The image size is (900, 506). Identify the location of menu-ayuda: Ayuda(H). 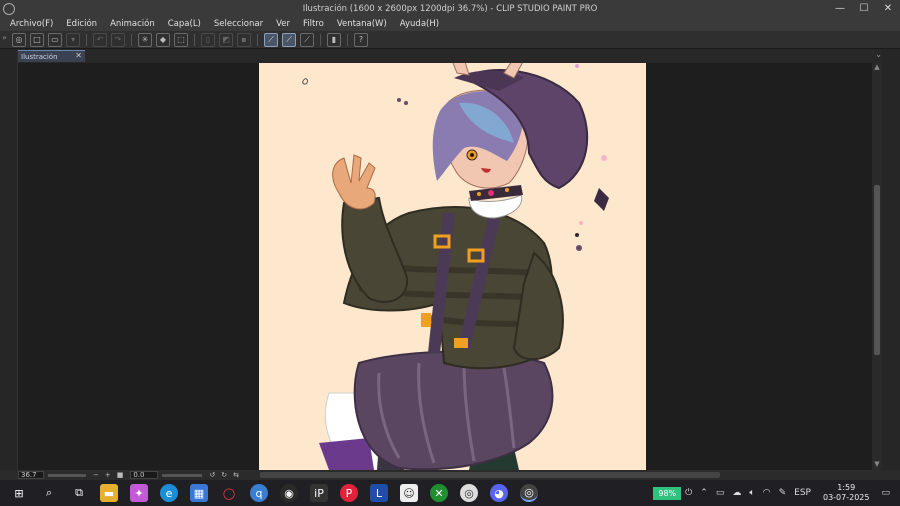
(419, 24).